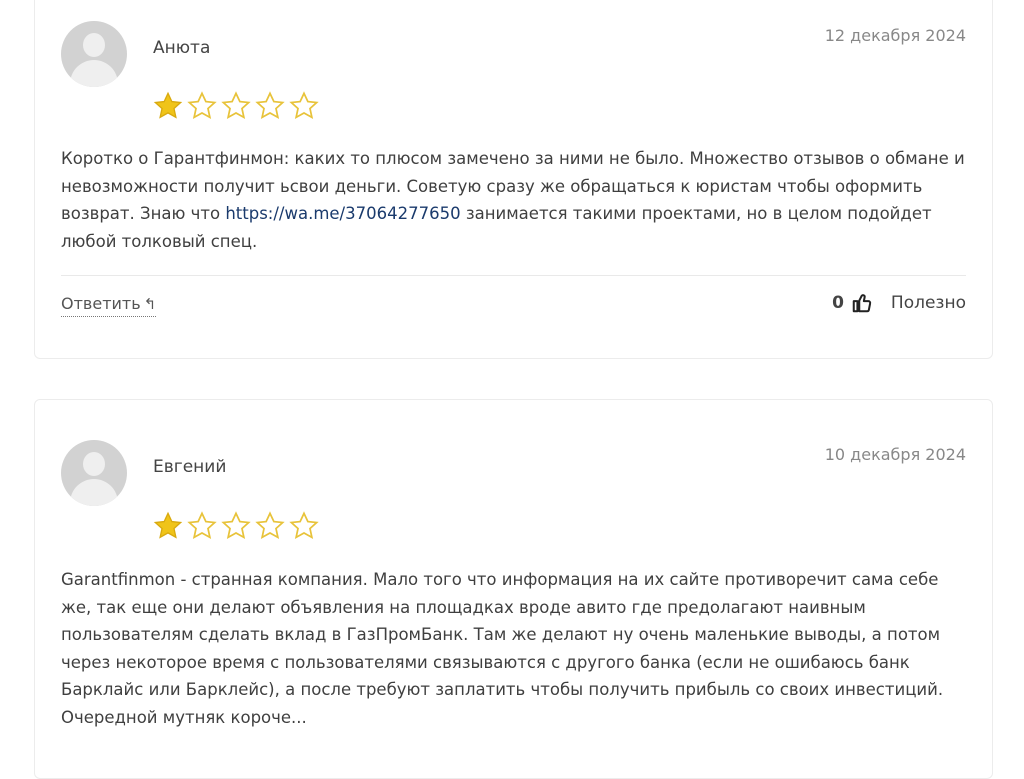 The image size is (1024, 779). What do you see at coordinates (101, 303) in the screenshot?
I see `reply-label: Ответить` at bounding box center [101, 303].